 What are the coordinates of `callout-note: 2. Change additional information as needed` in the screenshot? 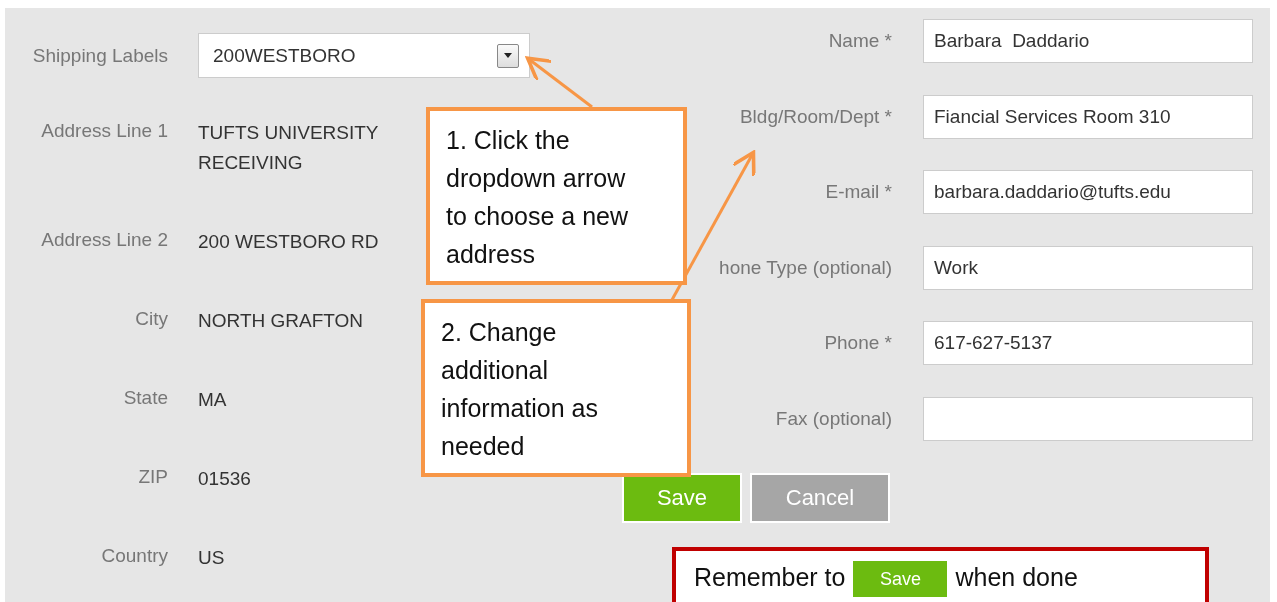 It's located at (556, 388).